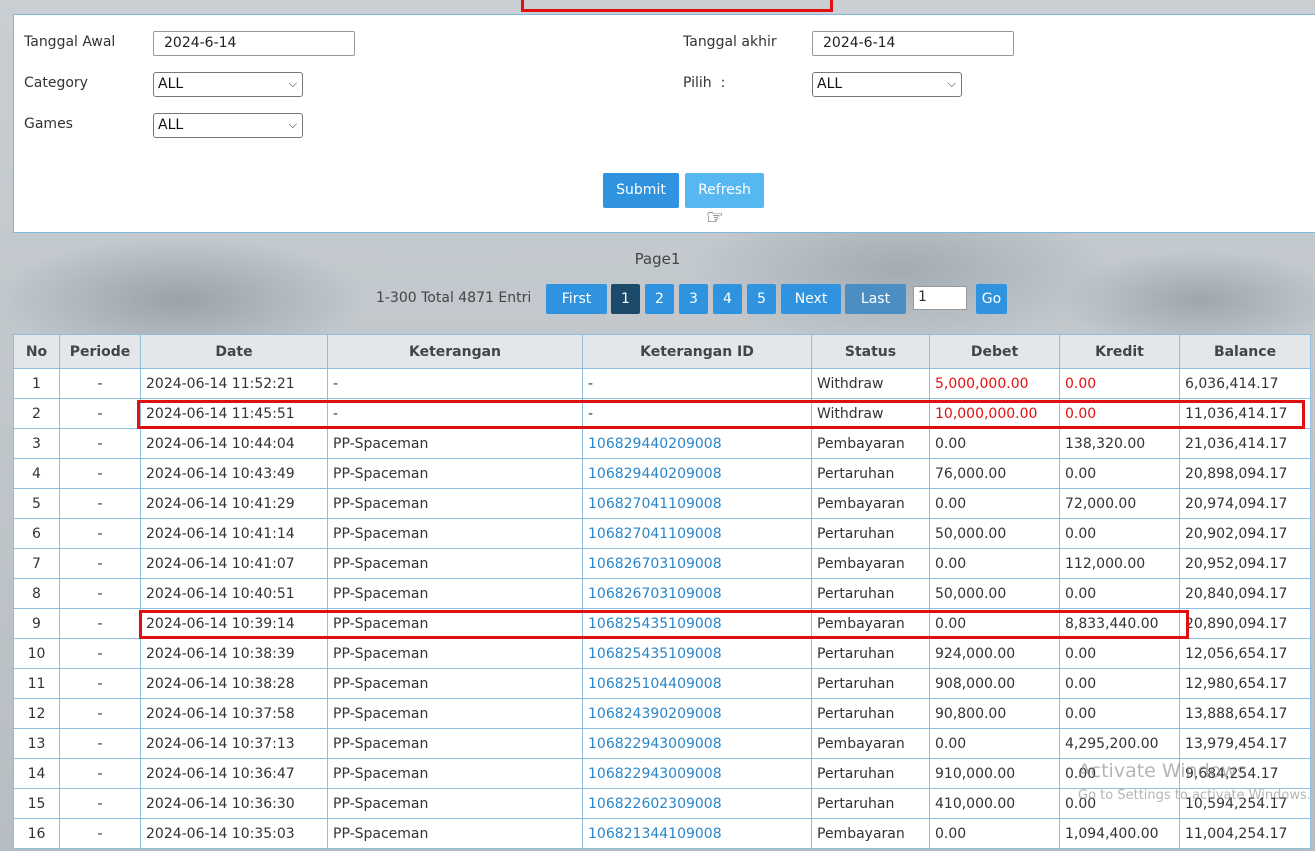 This screenshot has height=851, width=1315. I want to click on cell-debet: 924,000.00, so click(994, 653).